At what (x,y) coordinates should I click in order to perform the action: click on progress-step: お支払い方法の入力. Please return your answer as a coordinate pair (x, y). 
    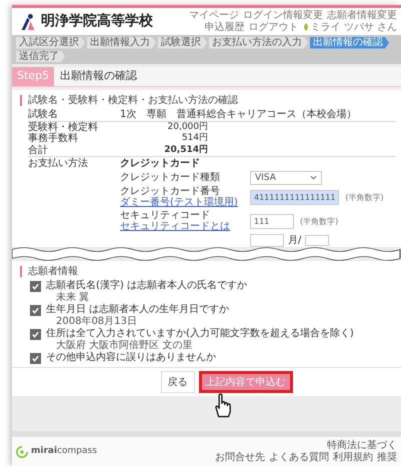
    Looking at the image, I should click on (258, 42).